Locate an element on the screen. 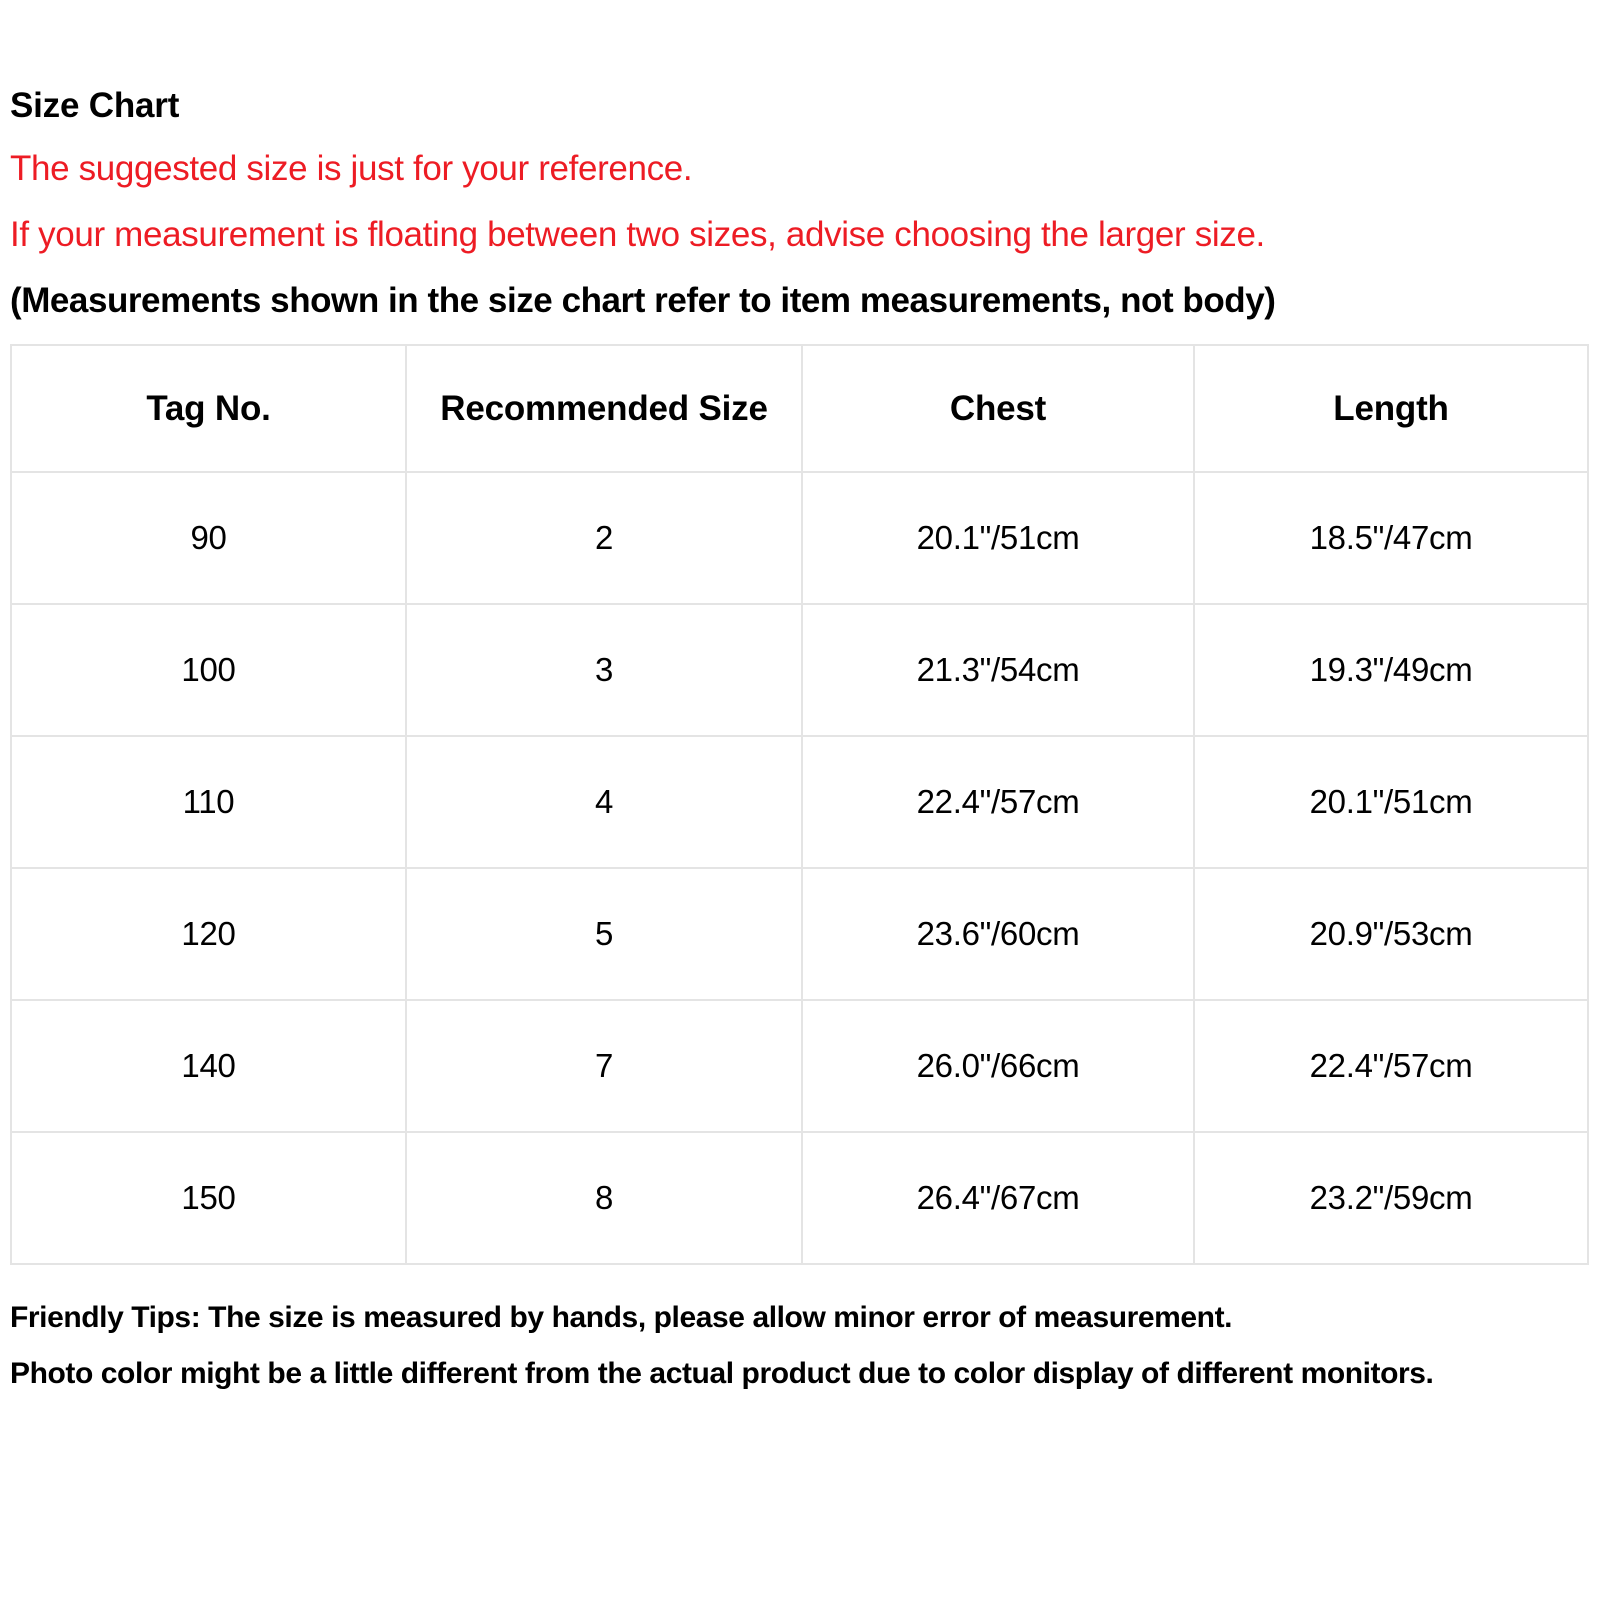 Image resolution: width=1600 pixels, height=1600 pixels. cell-recommended-size: 5 is located at coordinates (604, 934).